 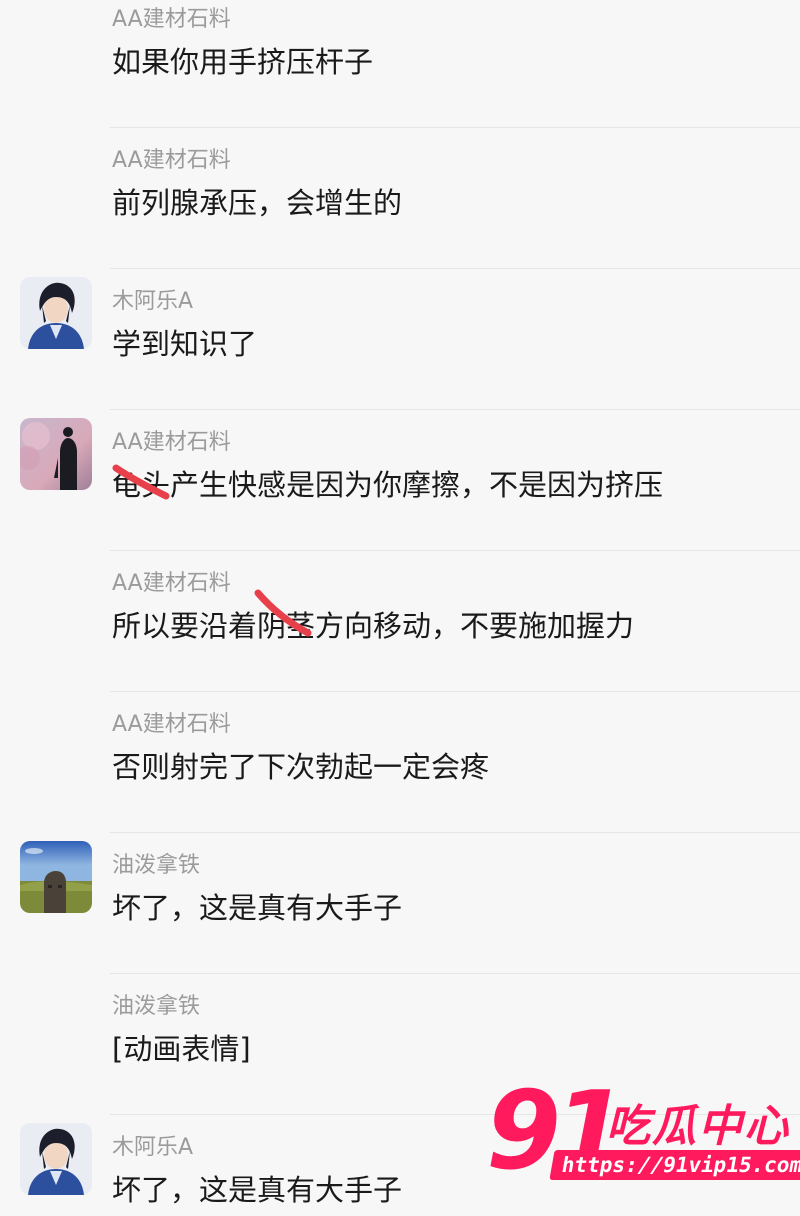 What do you see at coordinates (300, 765) in the screenshot?
I see `message-text: 否则射完了下次勃起一定会疼` at bounding box center [300, 765].